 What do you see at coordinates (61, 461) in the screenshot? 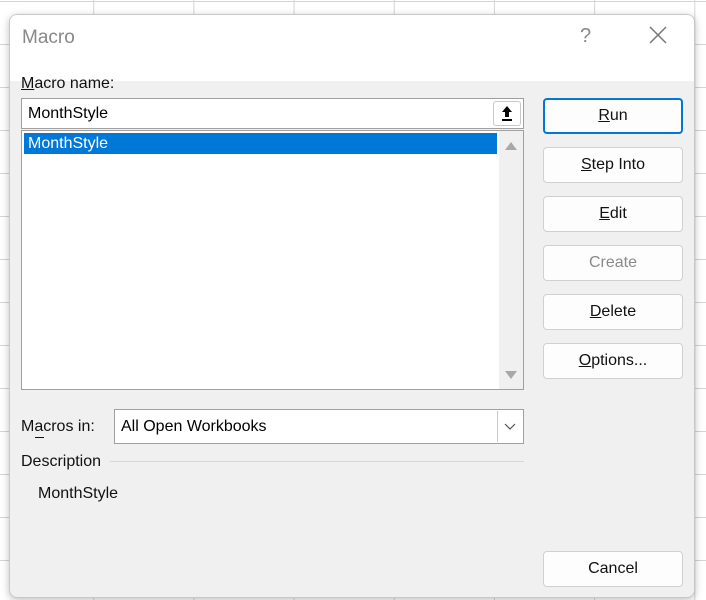
I see `description-label: Description` at bounding box center [61, 461].